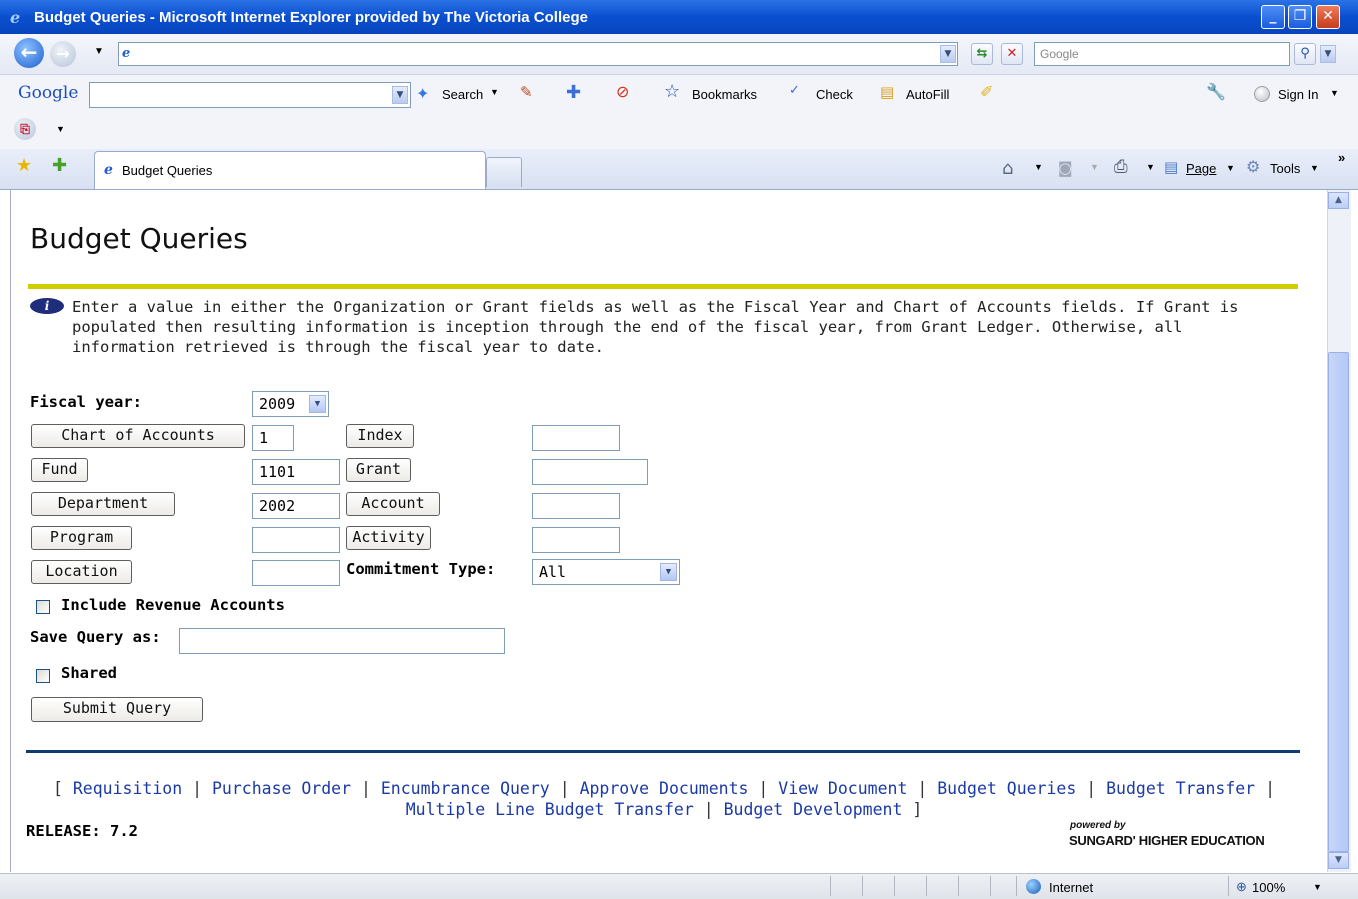  What do you see at coordinates (1065, 168) in the screenshot?
I see `rss-feed-icon: ◙` at bounding box center [1065, 168].